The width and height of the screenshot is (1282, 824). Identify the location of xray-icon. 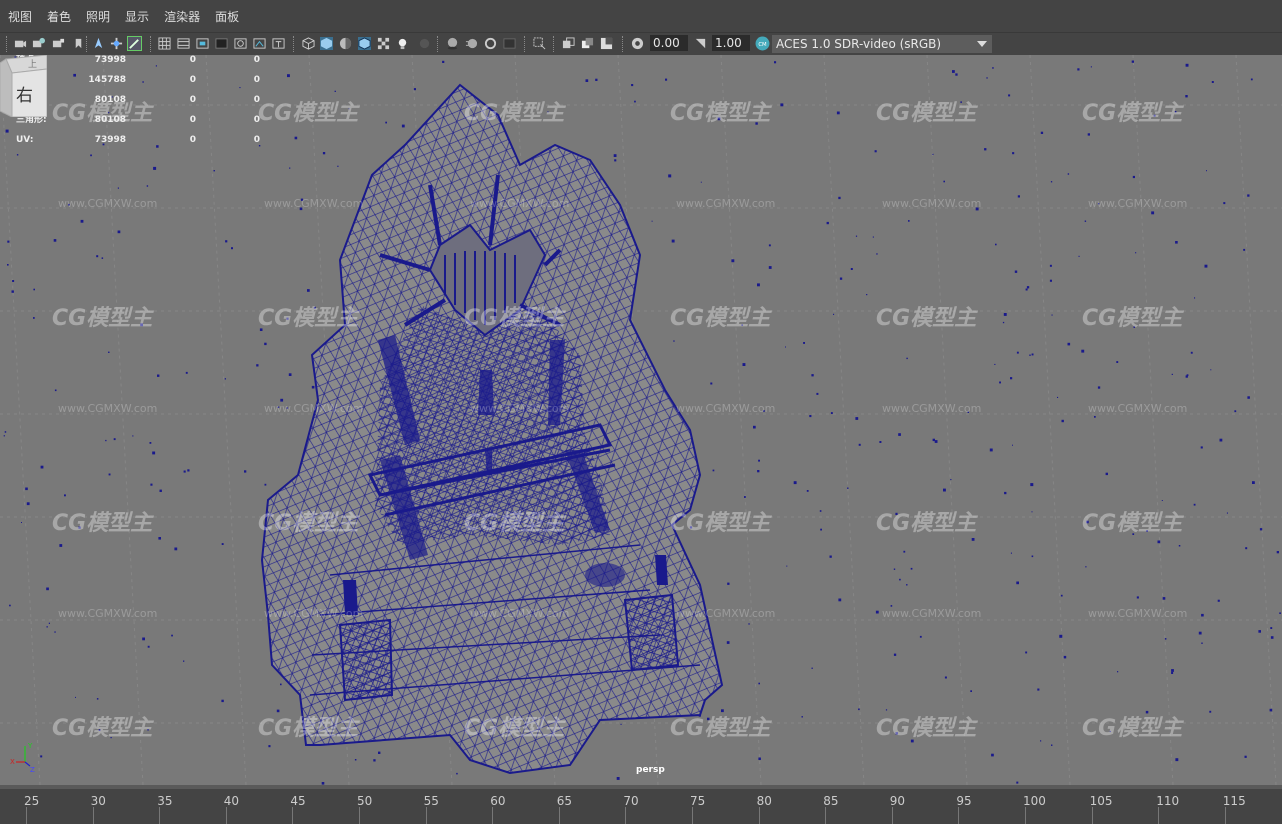
(568, 43).